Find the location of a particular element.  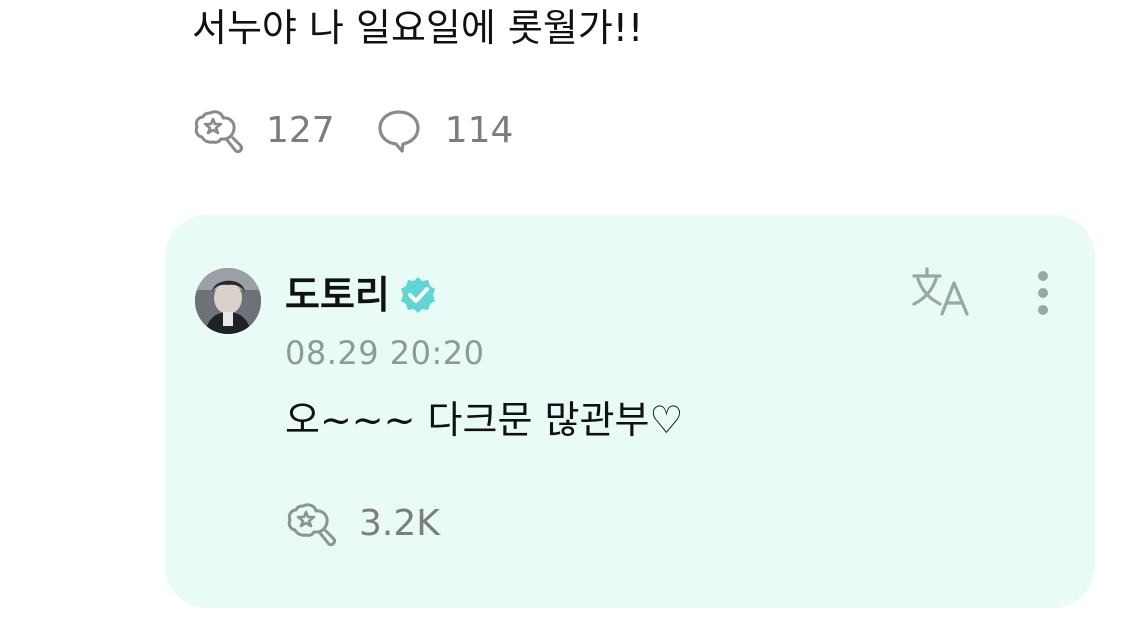

more-vertical-icon is located at coordinates (1043, 297).